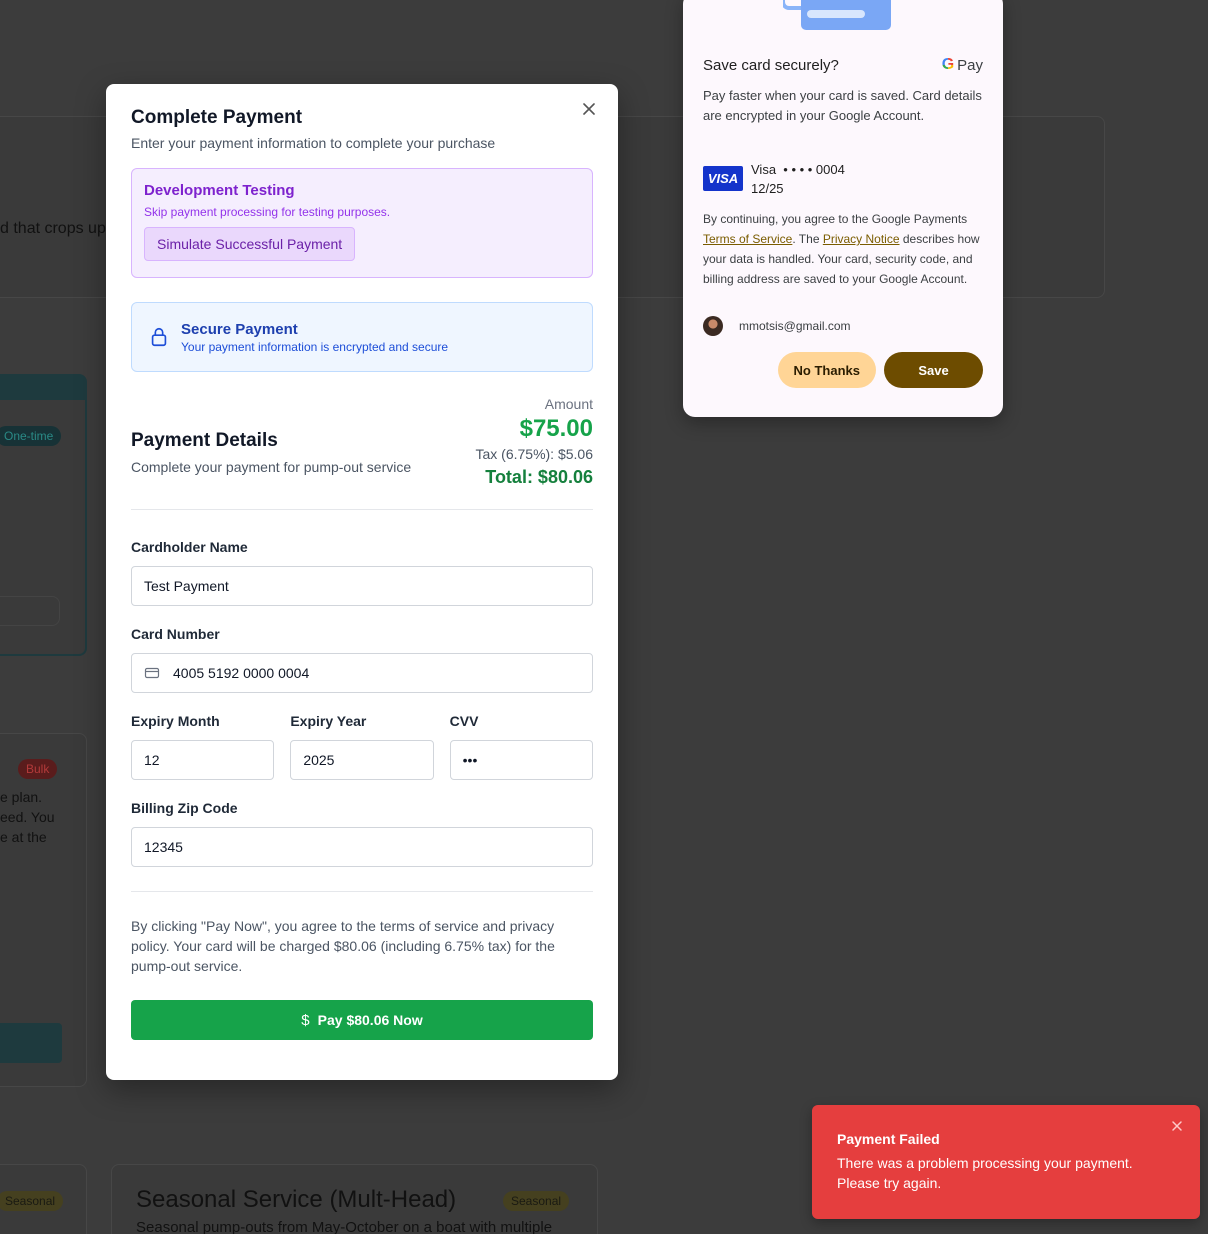 The height and width of the screenshot is (1234, 1208). I want to click on expiry-month-input: 12, so click(203, 760).